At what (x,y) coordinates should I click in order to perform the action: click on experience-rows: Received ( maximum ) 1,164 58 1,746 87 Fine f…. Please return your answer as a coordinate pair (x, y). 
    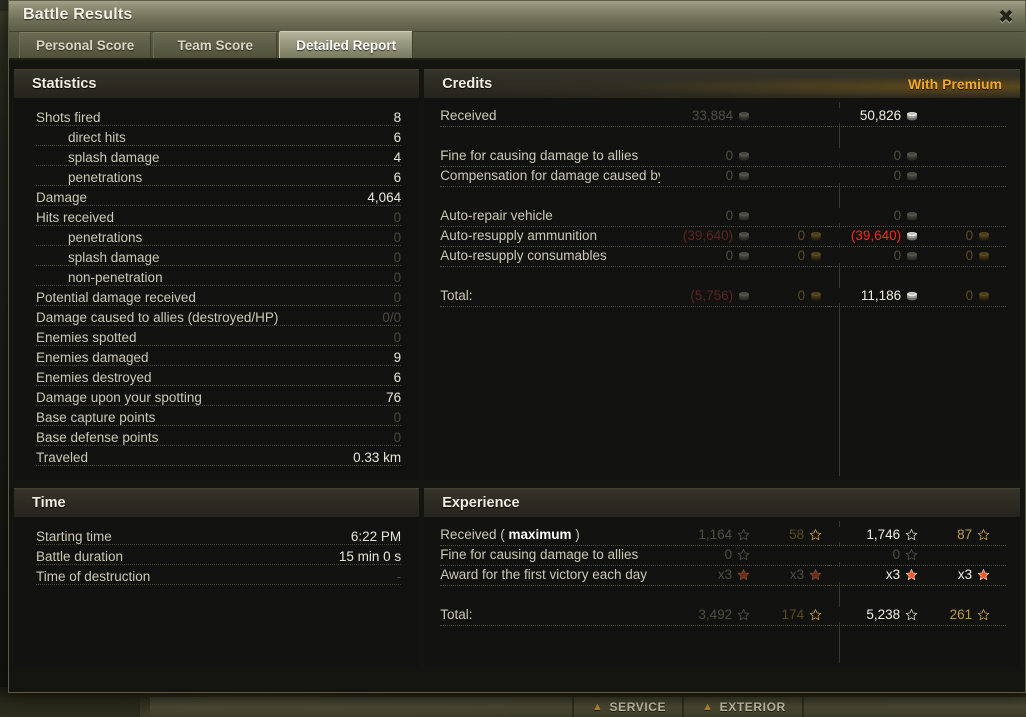
    Looking at the image, I should click on (722, 592).